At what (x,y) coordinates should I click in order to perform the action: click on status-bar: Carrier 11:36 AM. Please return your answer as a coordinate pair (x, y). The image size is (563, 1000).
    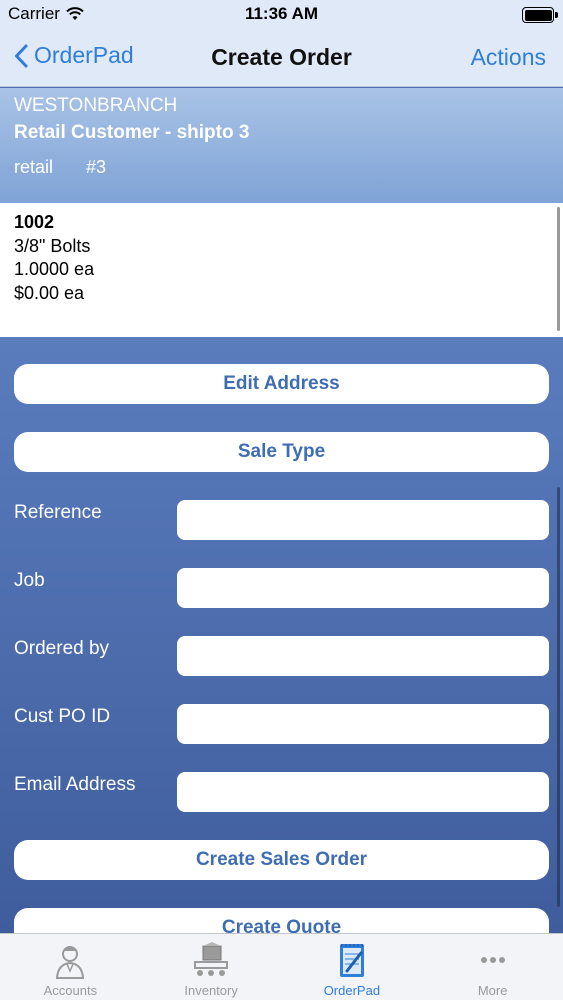
    Looking at the image, I should click on (281, 15).